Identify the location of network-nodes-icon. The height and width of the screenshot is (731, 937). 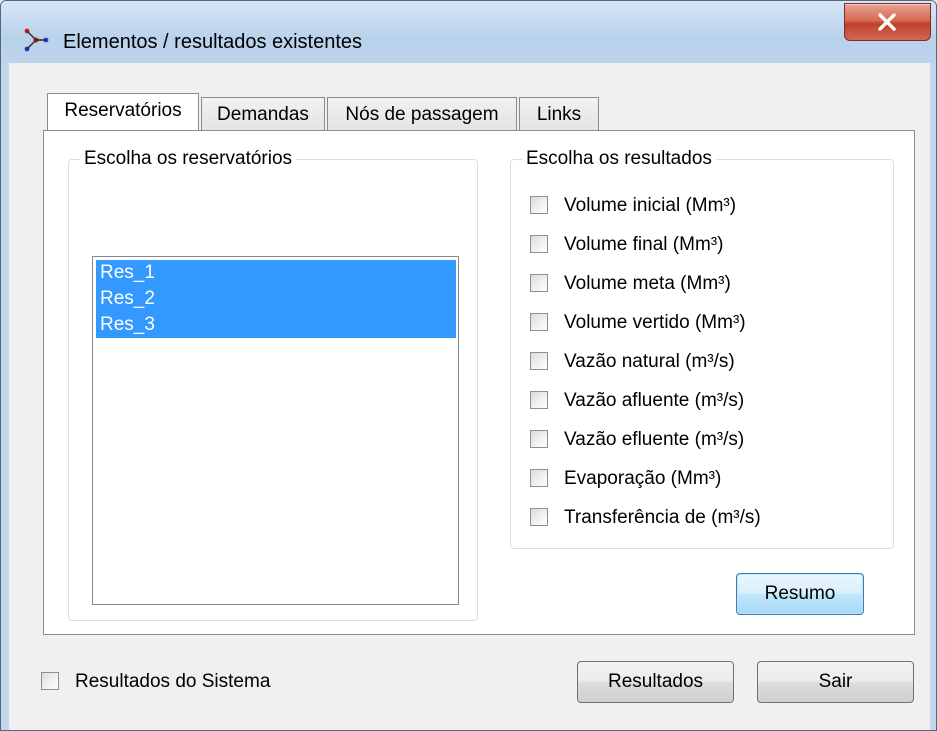
(36, 40).